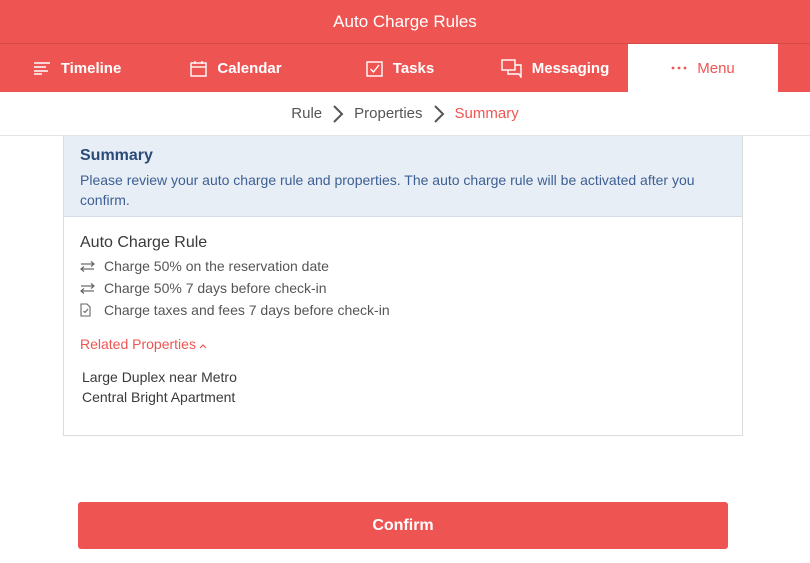 The height and width of the screenshot is (563, 810). What do you see at coordinates (116, 155) in the screenshot?
I see `summary-title: Summary` at bounding box center [116, 155].